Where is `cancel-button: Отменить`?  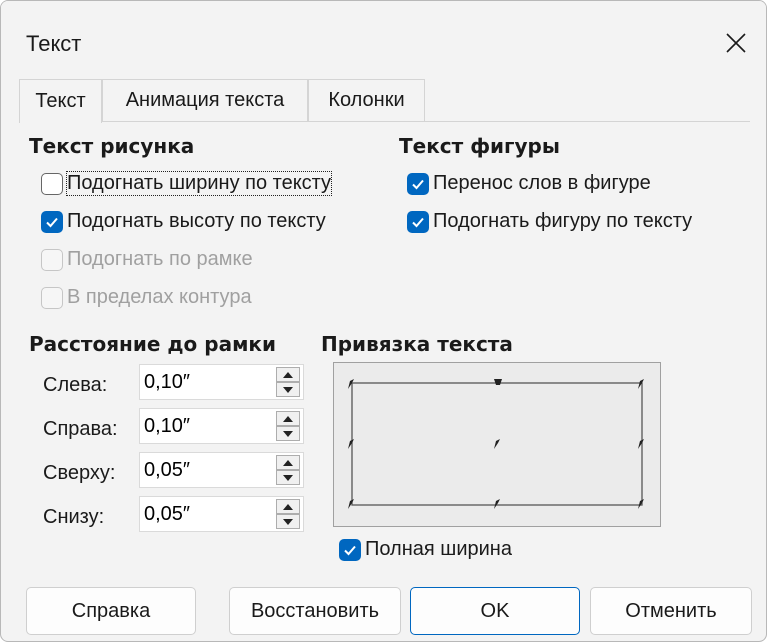
cancel-button: Отменить is located at coordinates (671, 611).